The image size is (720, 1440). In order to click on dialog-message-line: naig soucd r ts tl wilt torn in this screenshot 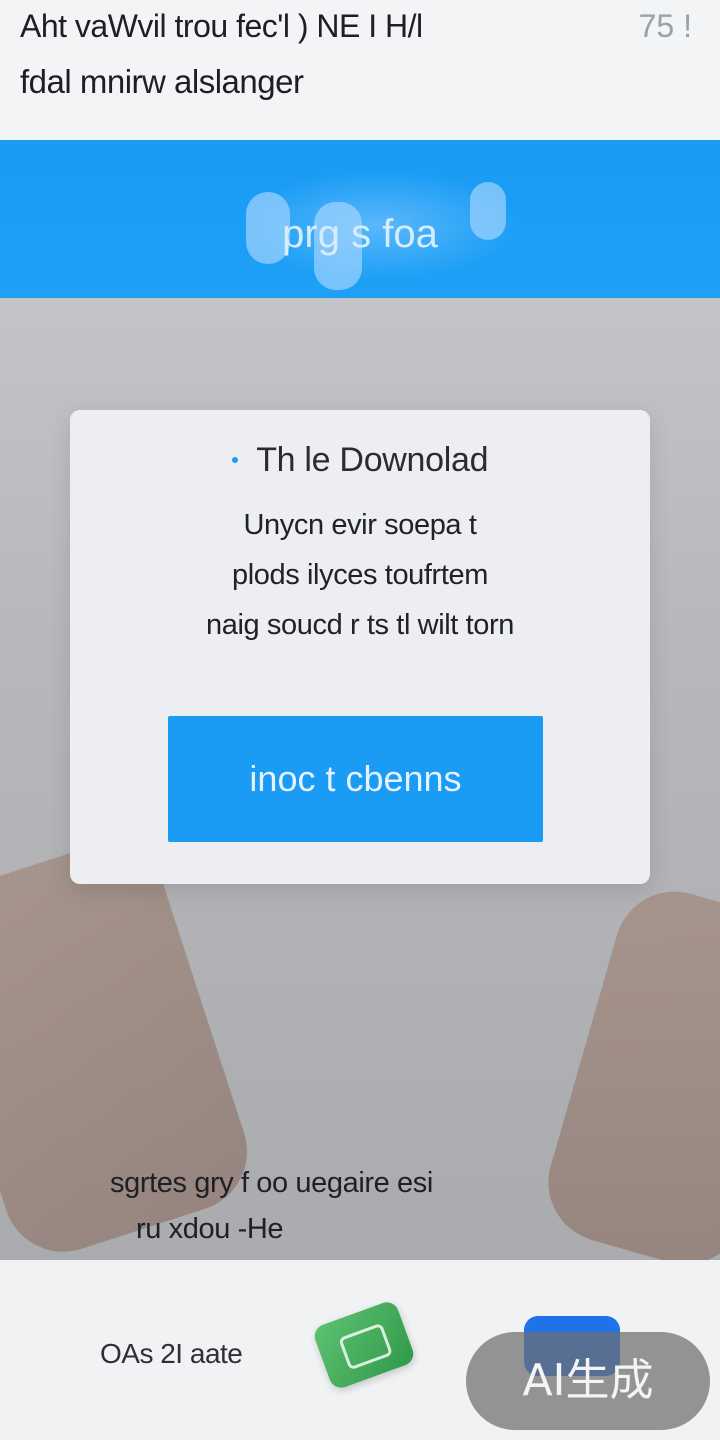, I will do `click(360, 625)`.